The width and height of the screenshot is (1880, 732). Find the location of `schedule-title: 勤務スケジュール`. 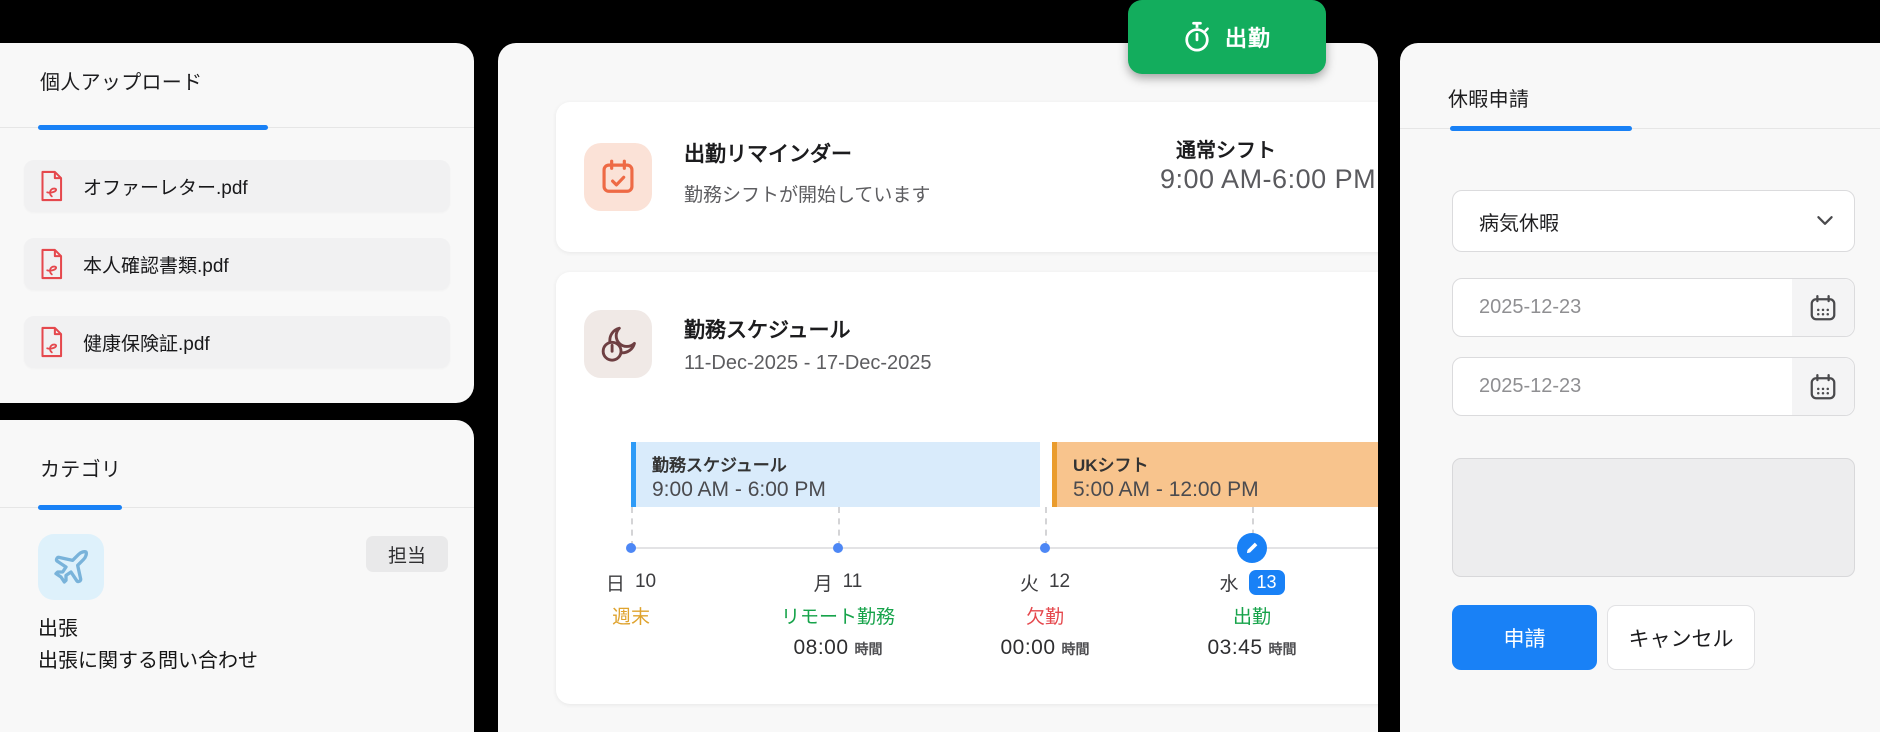

schedule-title: 勤務スケジュール is located at coordinates (767, 330).